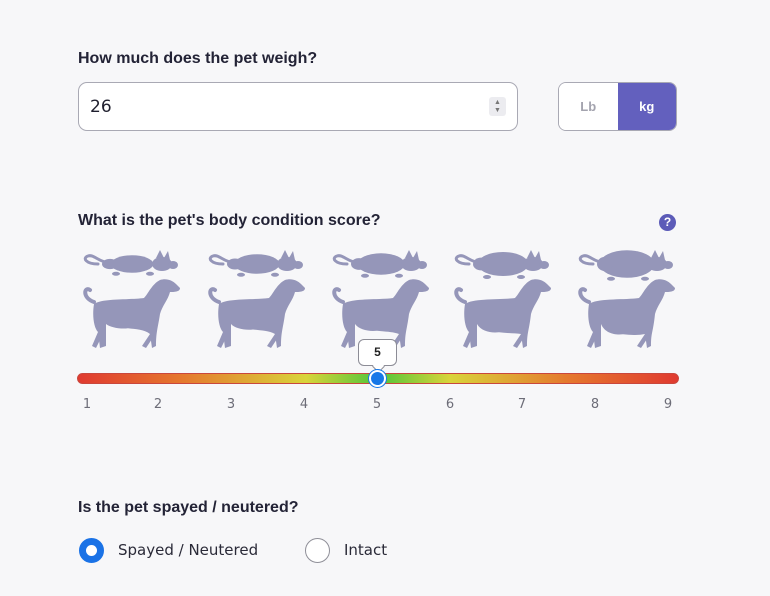  I want to click on body-condition-question: What is the pet's body condition score?, so click(229, 220).